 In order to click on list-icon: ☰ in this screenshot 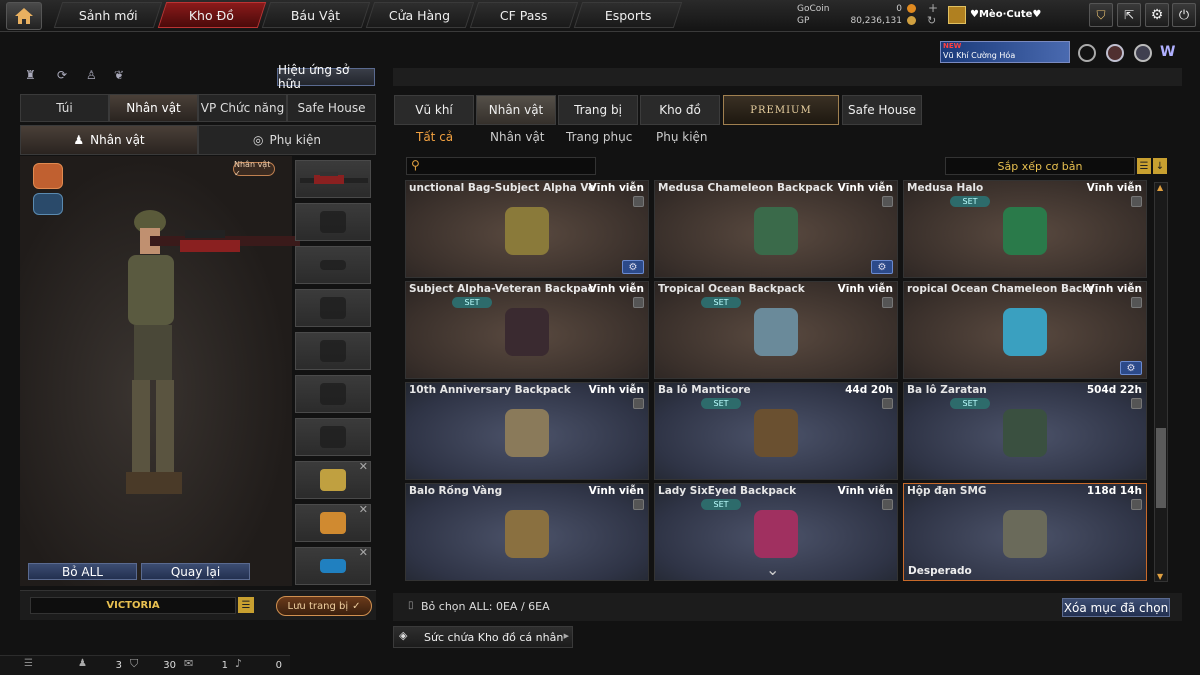, I will do `click(28, 663)`.